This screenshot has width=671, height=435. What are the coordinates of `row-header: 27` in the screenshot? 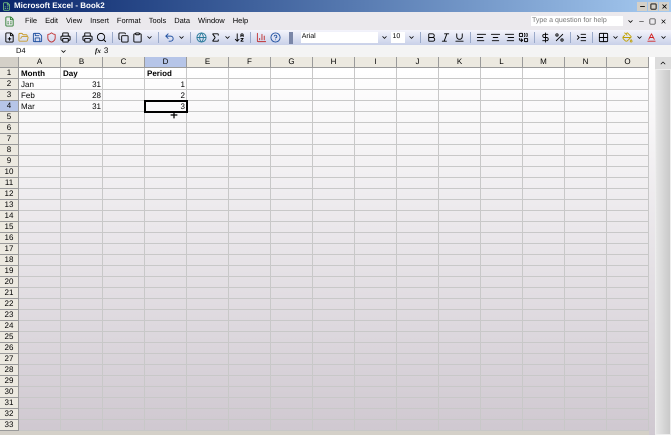 It's located at (9, 359).